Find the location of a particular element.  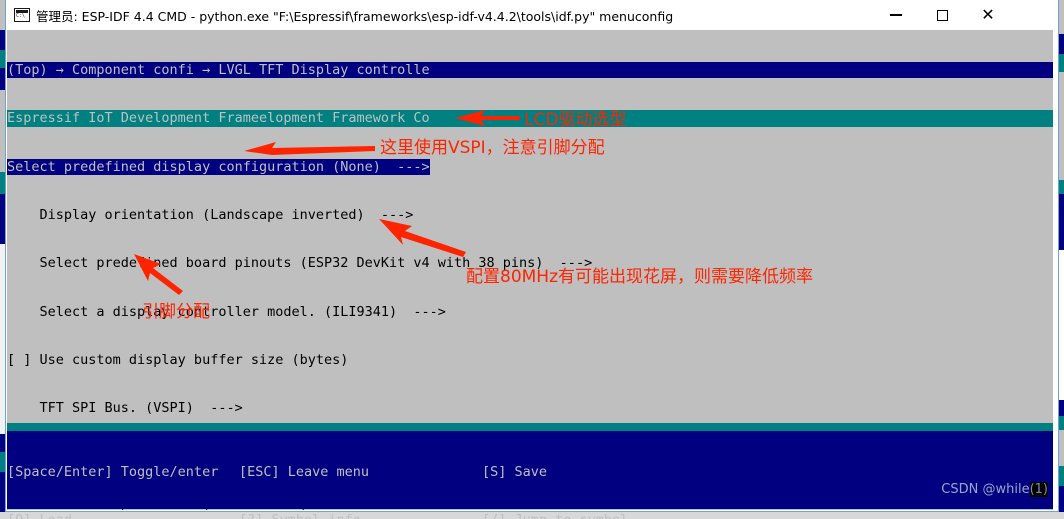

help-cell: [Space/Enter] Toggle/enter is located at coordinates (113, 472).